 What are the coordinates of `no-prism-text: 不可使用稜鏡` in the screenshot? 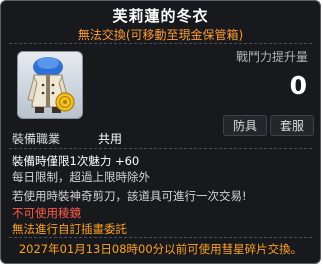 It's located at (46, 213).